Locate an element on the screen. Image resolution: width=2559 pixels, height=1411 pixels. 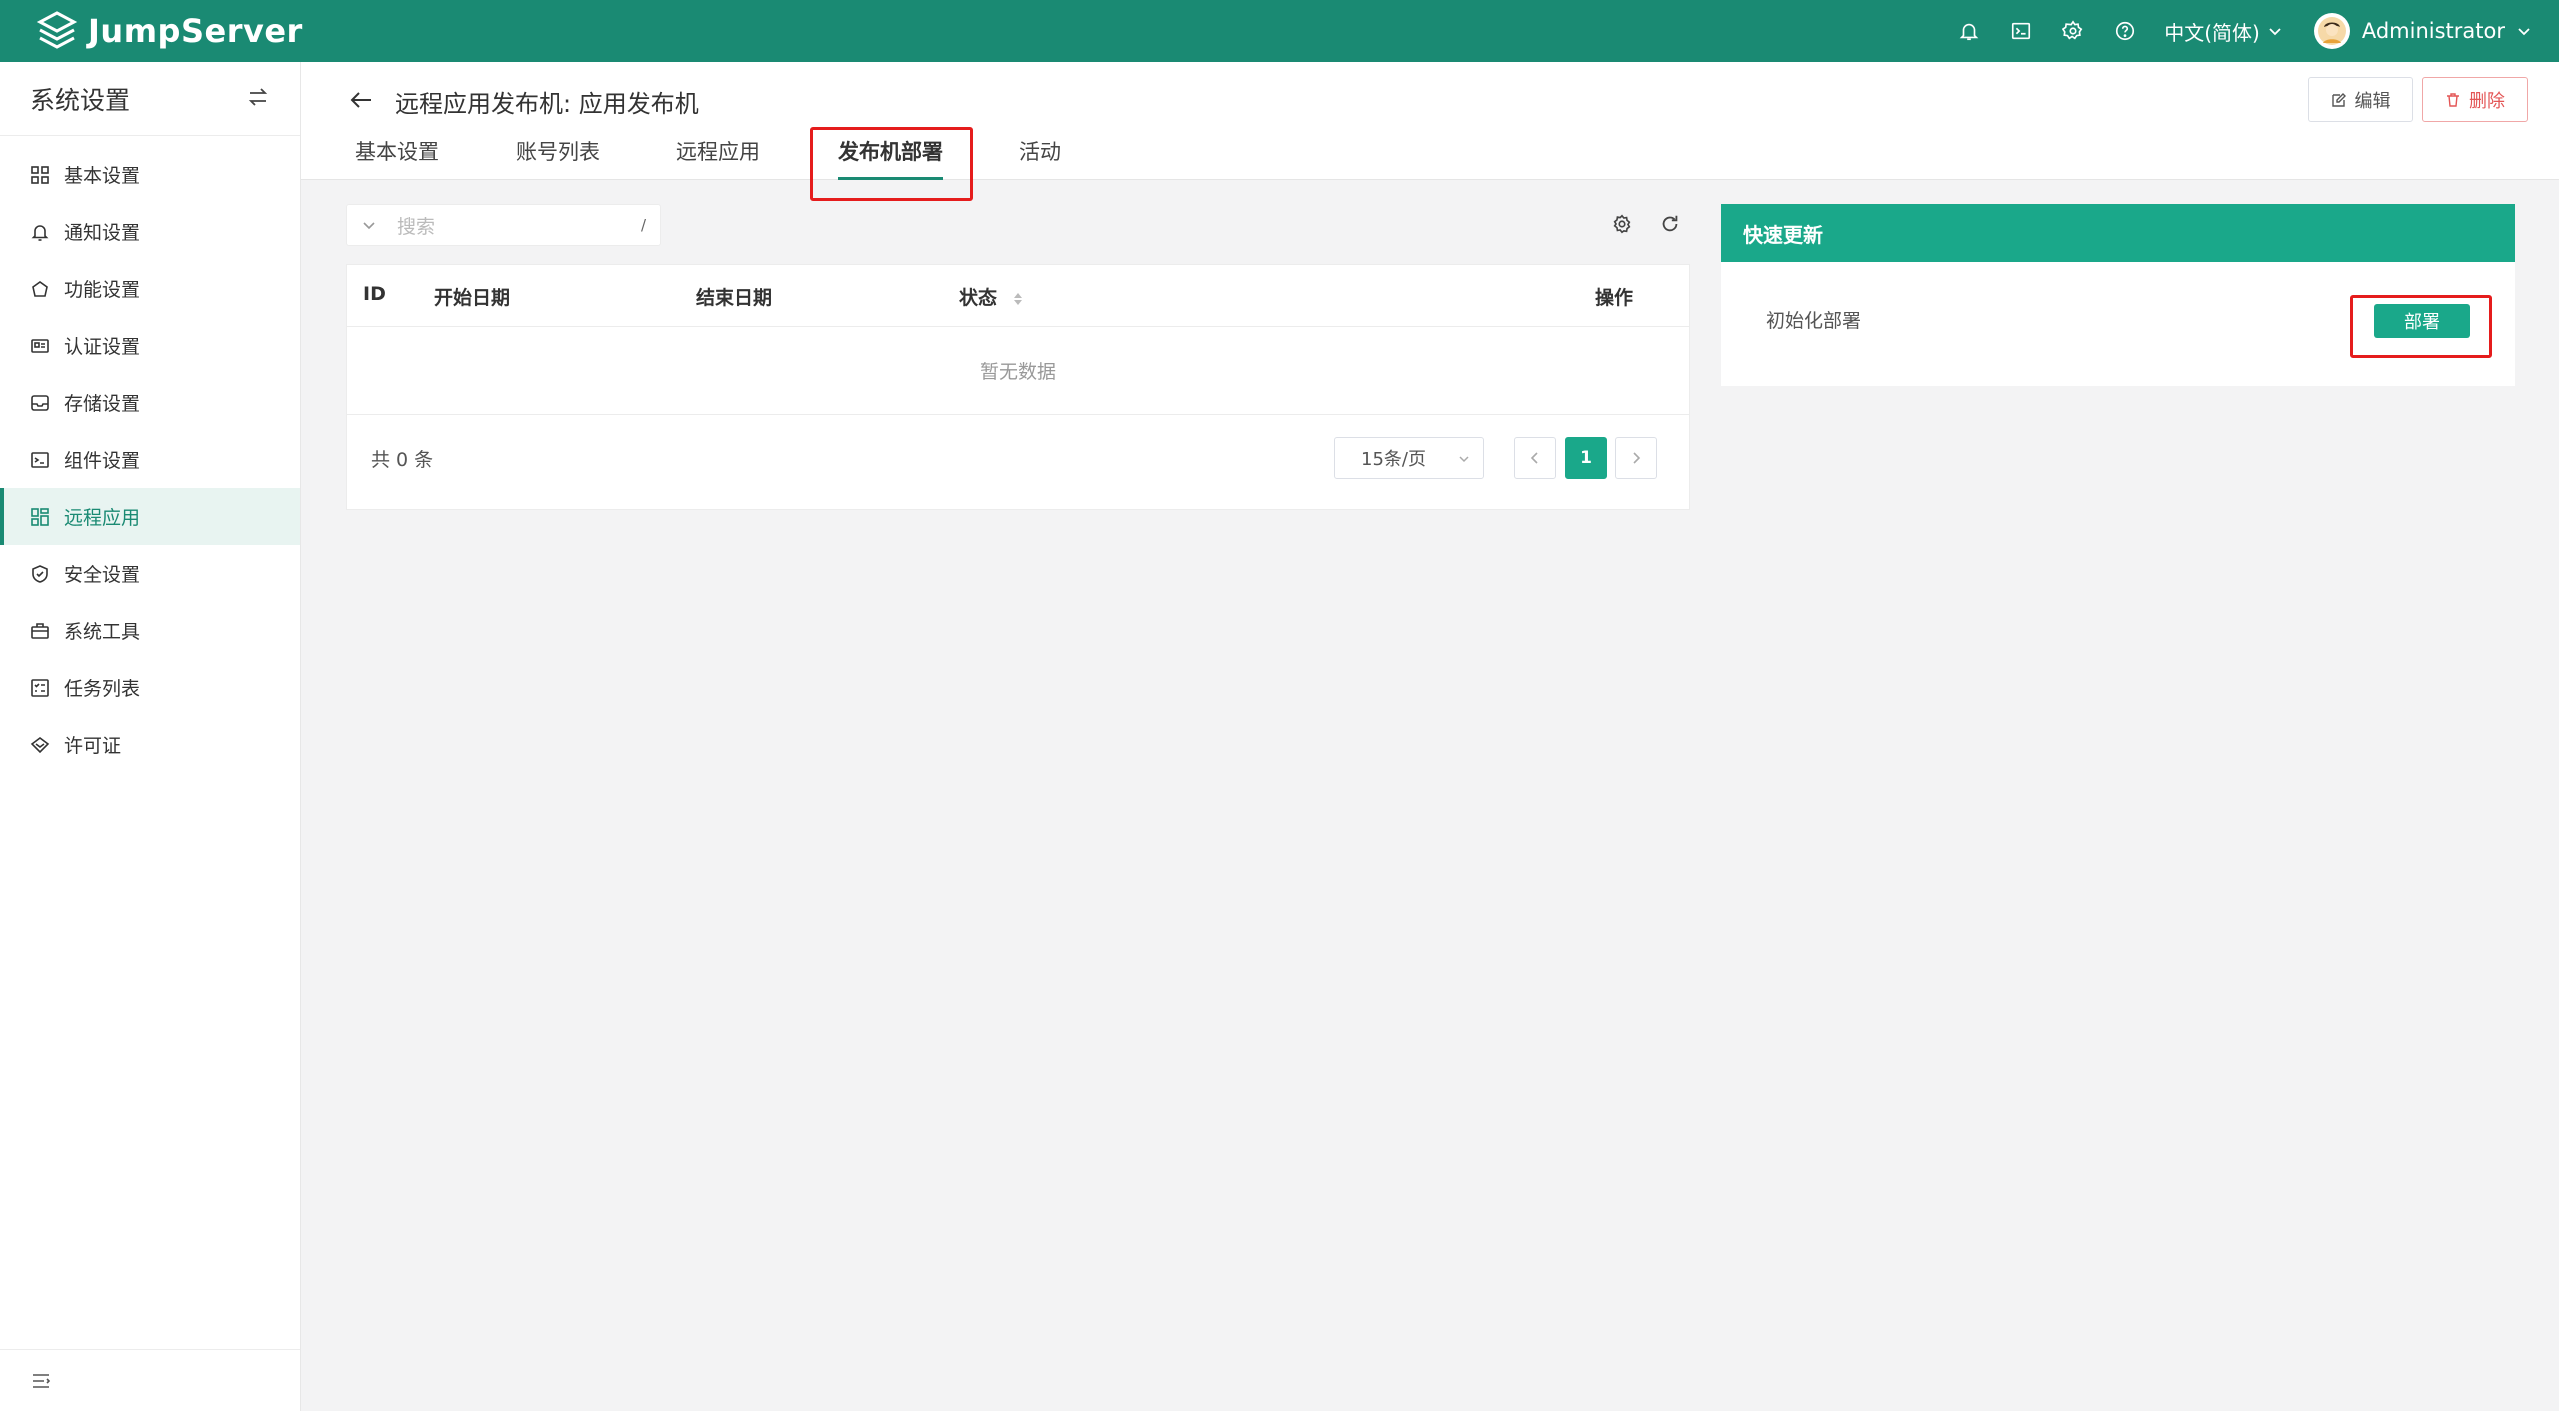
quick-update-title: 快速更新 is located at coordinates (2118, 233).